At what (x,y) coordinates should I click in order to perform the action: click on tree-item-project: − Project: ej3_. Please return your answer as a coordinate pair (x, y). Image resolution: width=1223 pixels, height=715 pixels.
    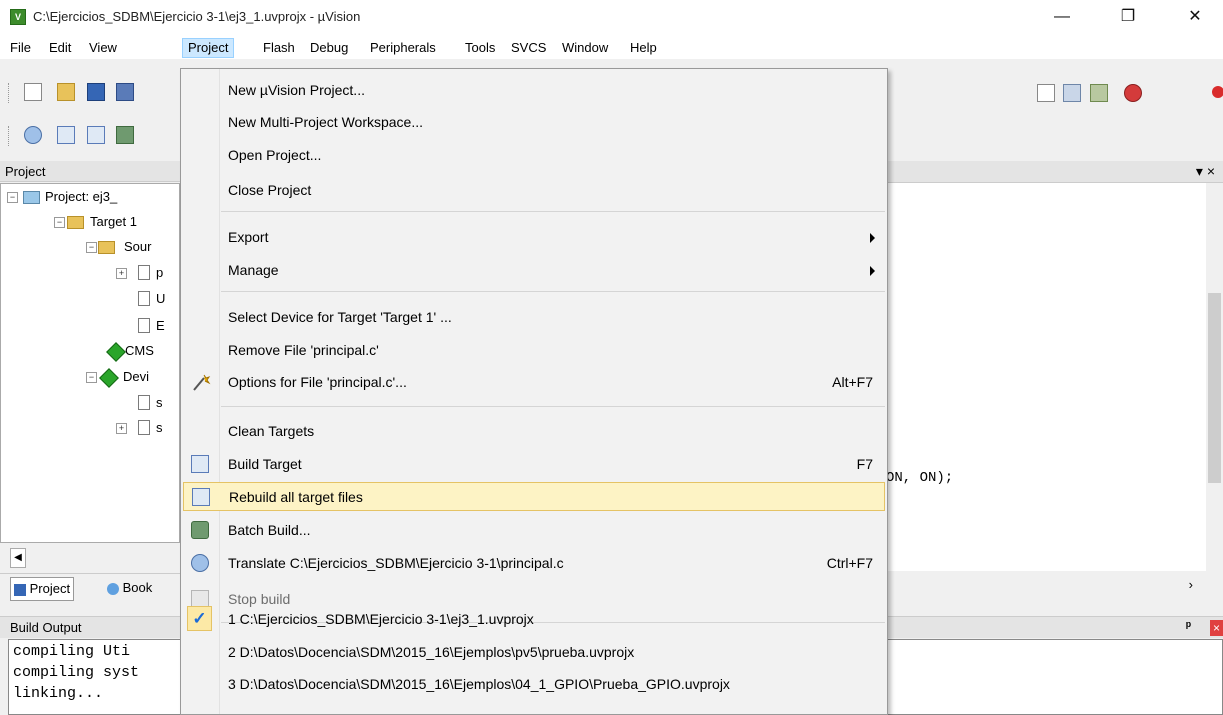
    Looking at the image, I should click on (90, 197).